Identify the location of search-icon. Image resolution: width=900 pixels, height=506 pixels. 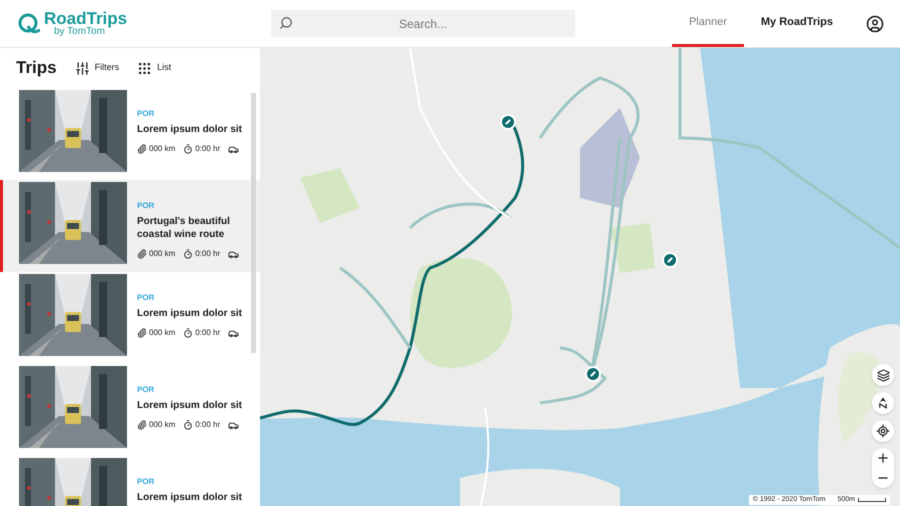
(286, 23).